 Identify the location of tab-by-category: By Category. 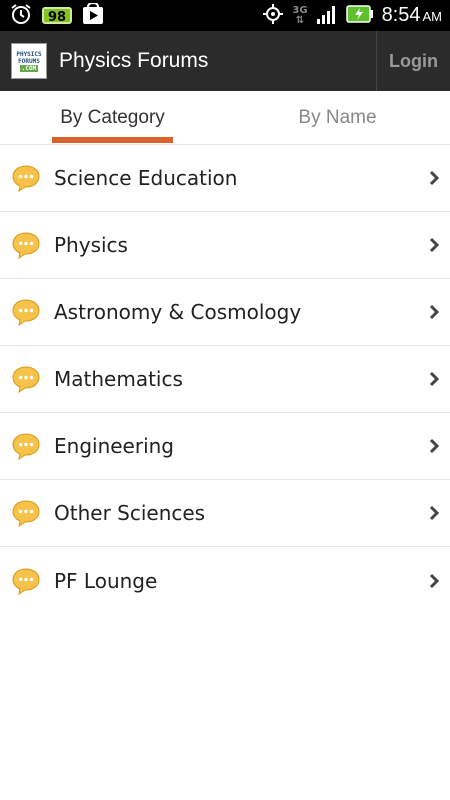
(112, 118).